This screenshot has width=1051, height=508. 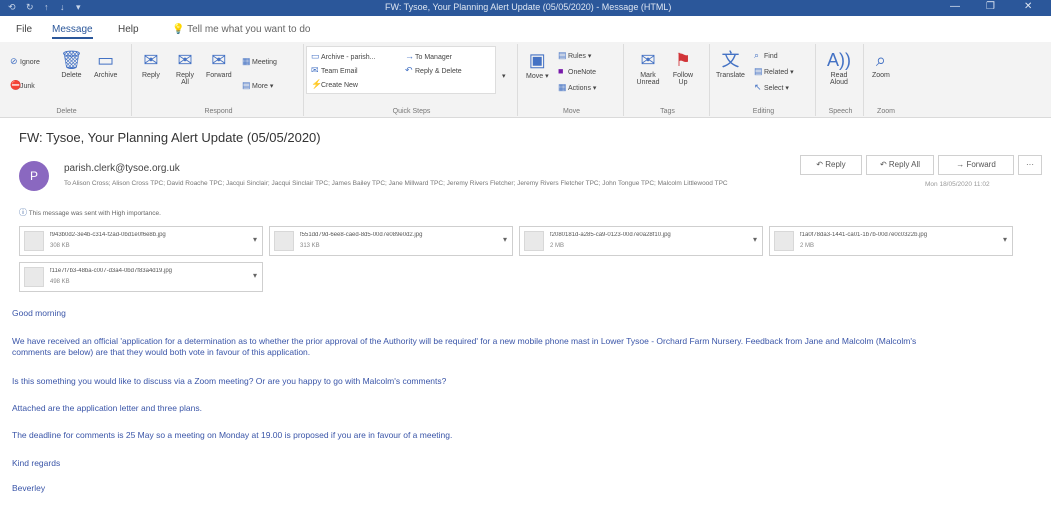 What do you see at coordinates (409, 70) in the screenshot?
I see `reply-delete-icon: ↶` at bounding box center [409, 70].